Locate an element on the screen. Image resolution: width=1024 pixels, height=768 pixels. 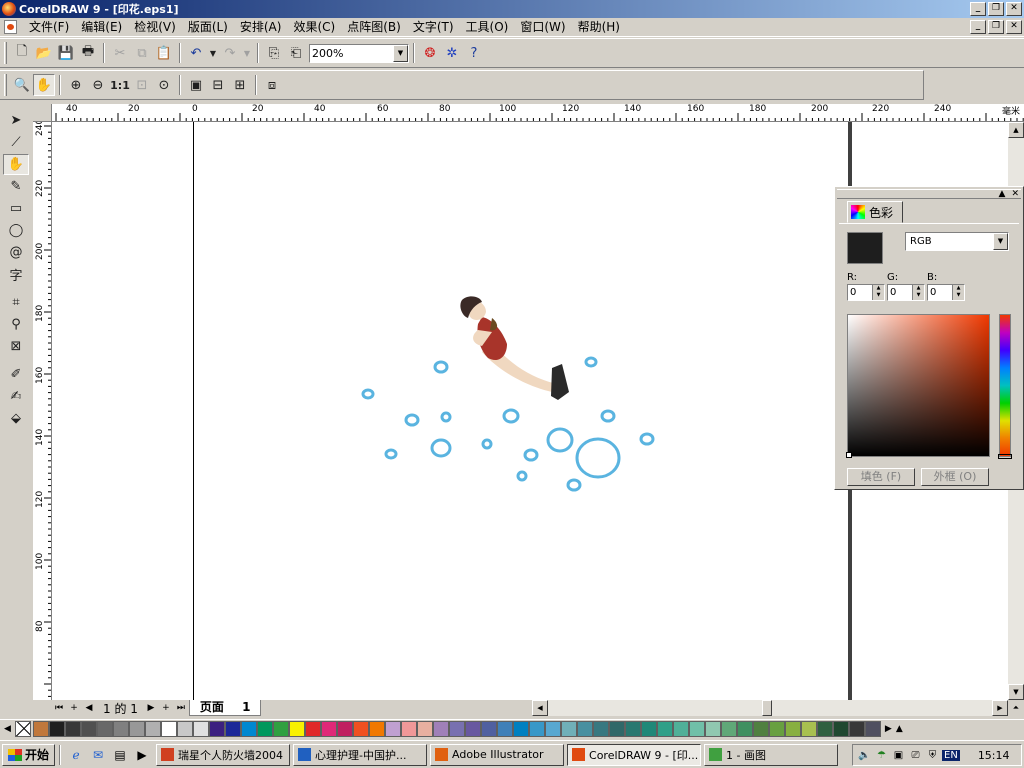
zoom-page-height-icon: ⊞ is located at coordinates (240, 85).